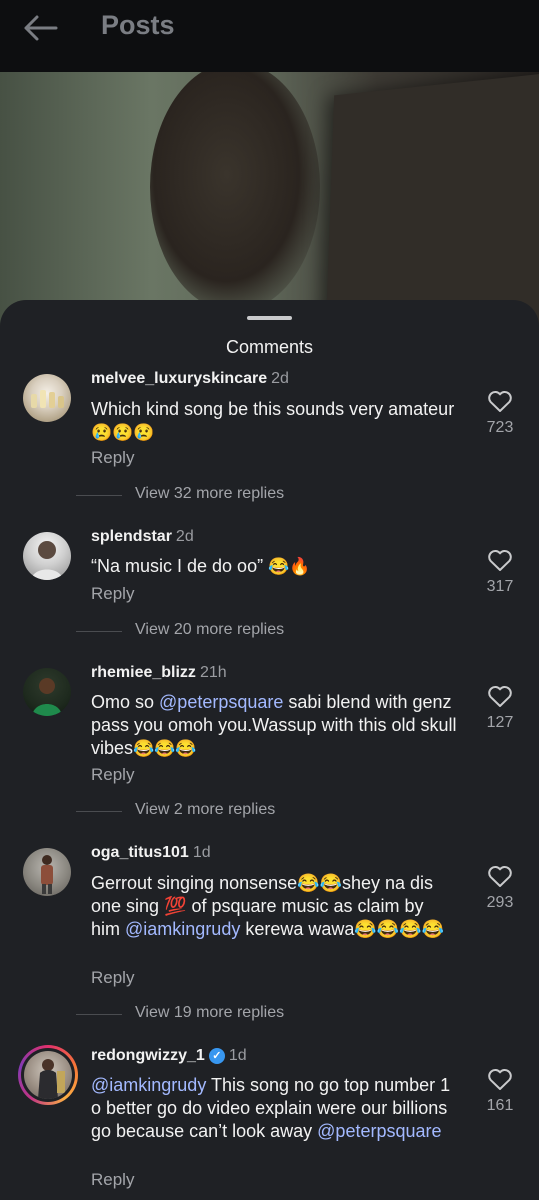 The height and width of the screenshot is (1200, 539). What do you see at coordinates (431, 202) in the screenshot?
I see `video-object` at bounding box center [431, 202].